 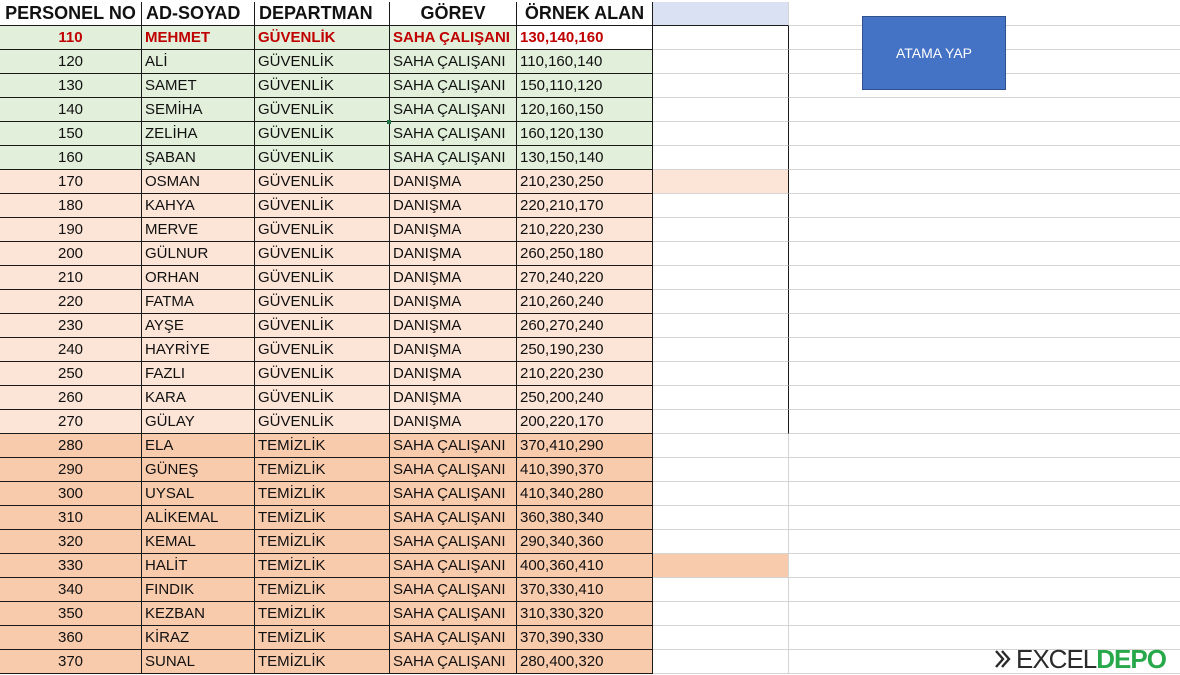 What do you see at coordinates (585, 254) in the screenshot?
I see `ornek-alan-cell: 260,250,180` at bounding box center [585, 254].